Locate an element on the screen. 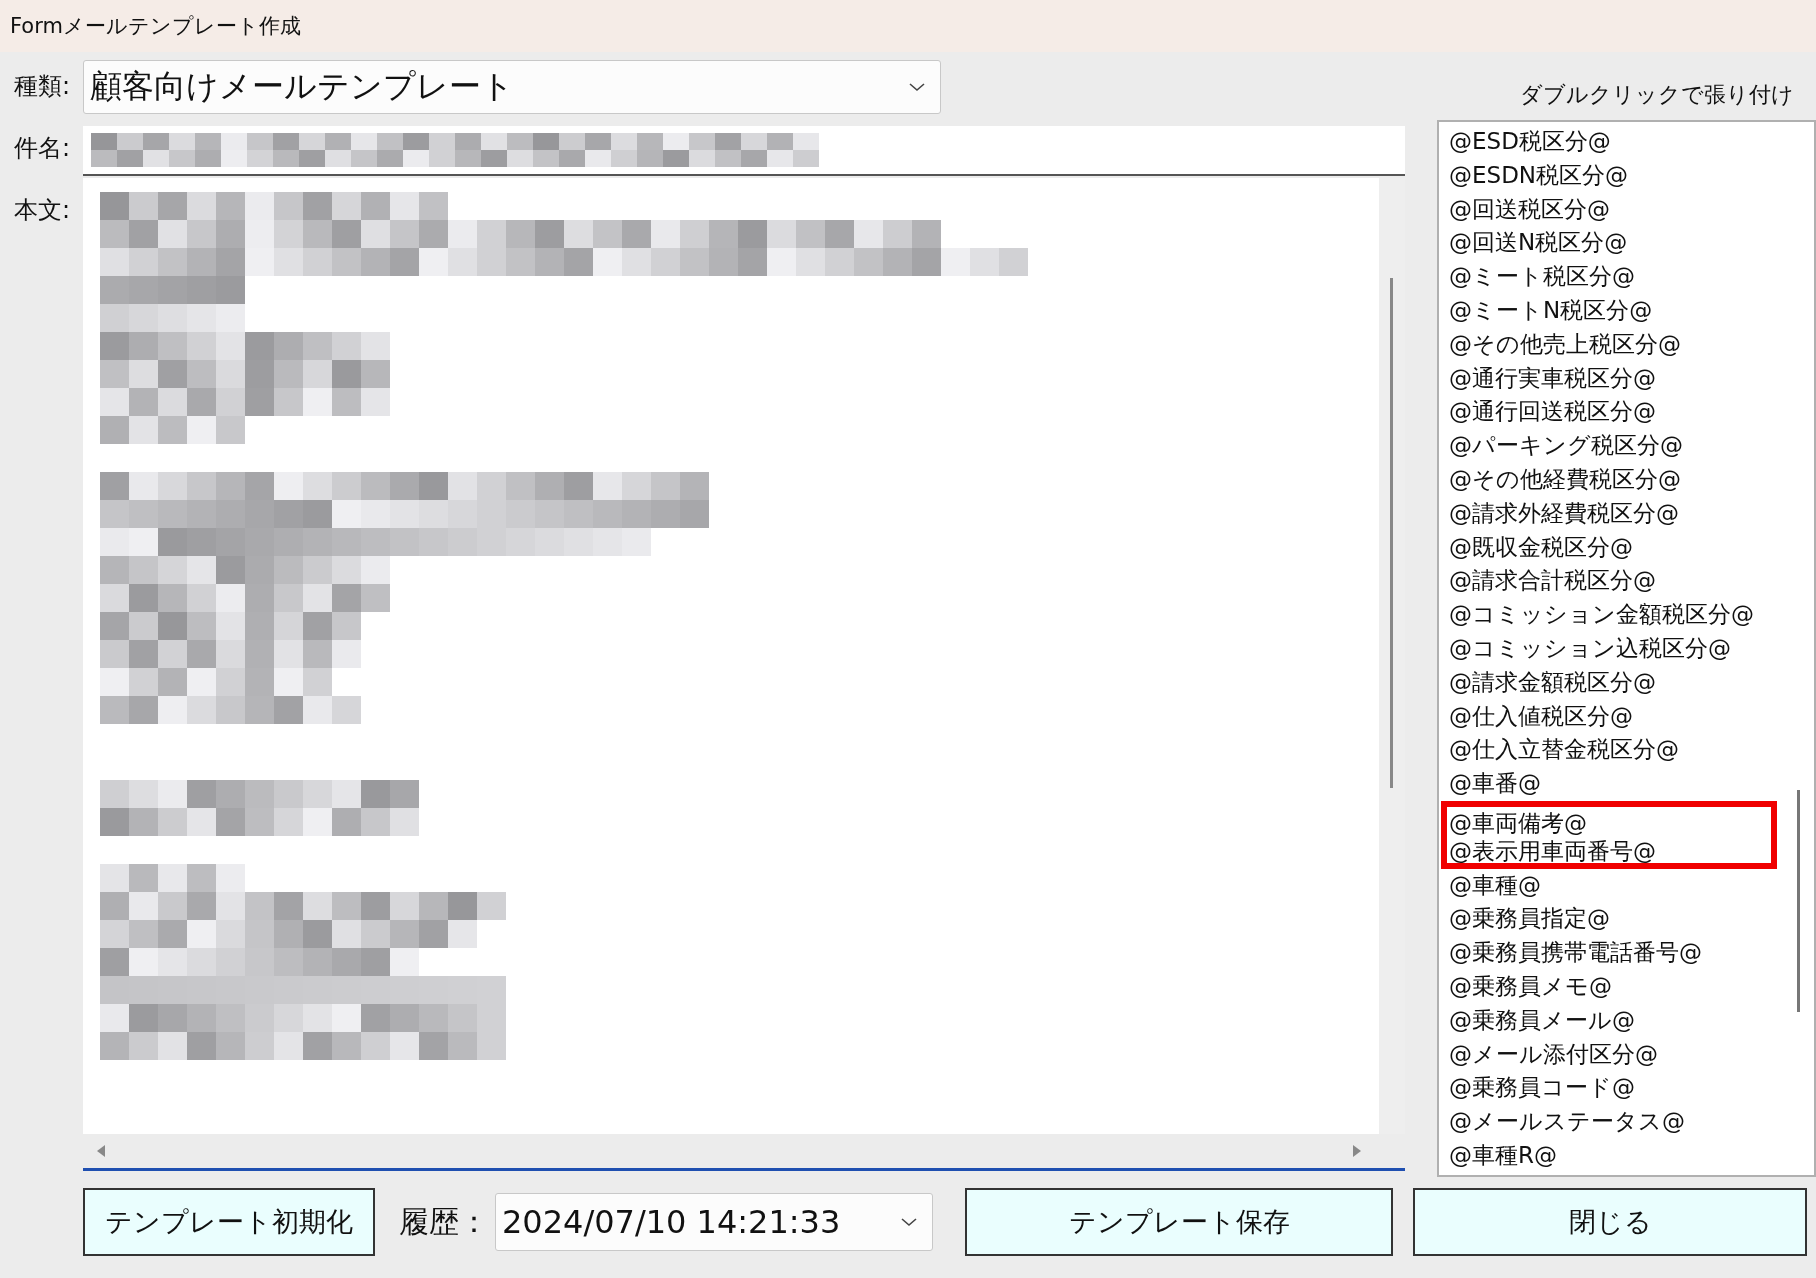 Image resolution: width=1816 pixels, height=1278 pixels. list-item: @ESDN税区分@ is located at coordinates (1539, 175).